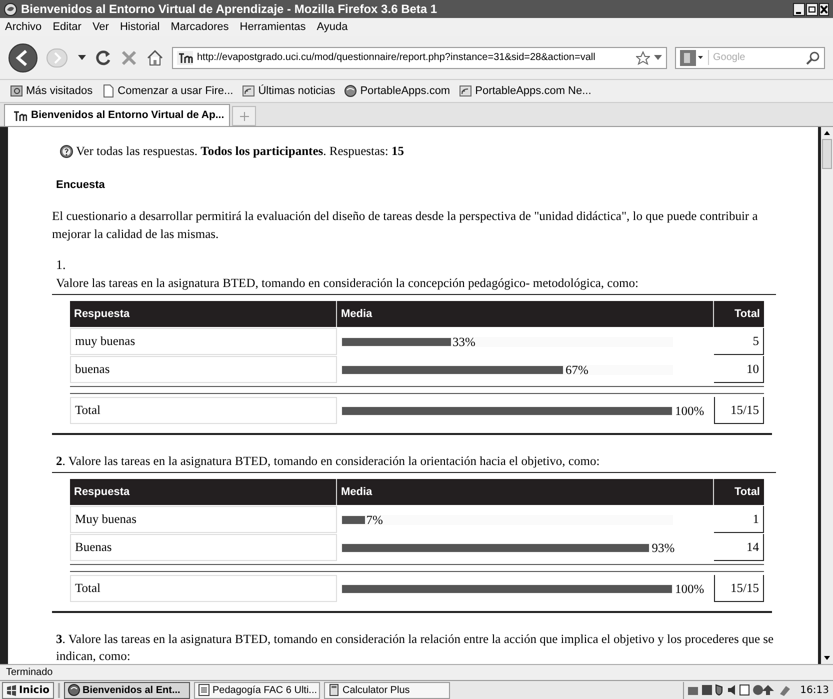 The height and width of the screenshot is (699, 833). What do you see at coordinates (739, 520) in the screenshot?
I see `count-cell: 1` at bounding box center [739, 520].